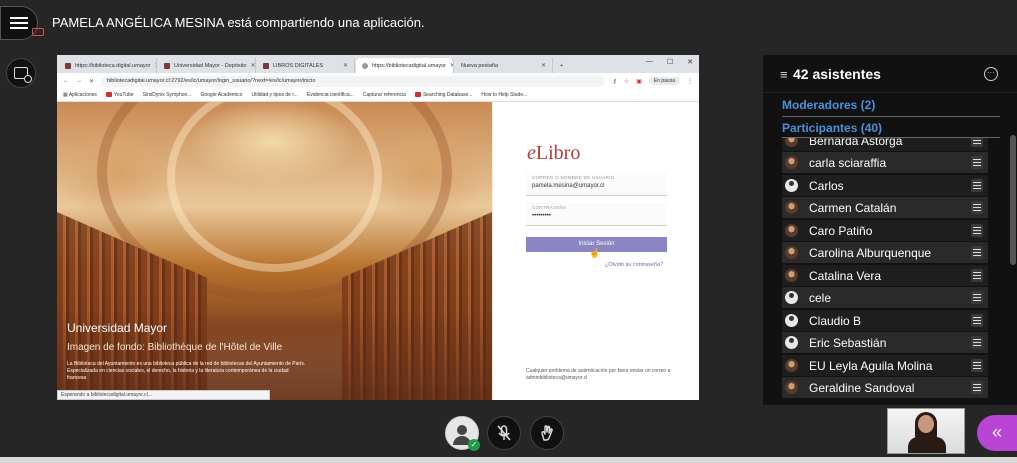  What do you see at coordinates (405, 65) in the screenshot?
I see `browser-tab-active: https://bibliotecadigital.umayor✕` at bounding box center [405, 65].